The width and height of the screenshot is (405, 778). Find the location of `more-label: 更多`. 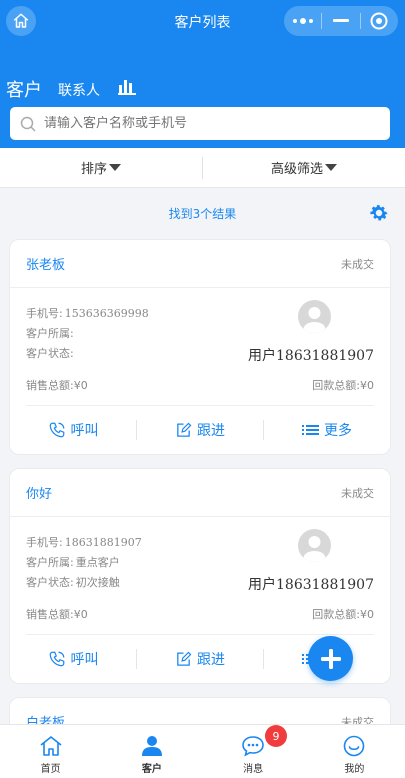

more-label: 更多 is located at coordinates (338, 431).